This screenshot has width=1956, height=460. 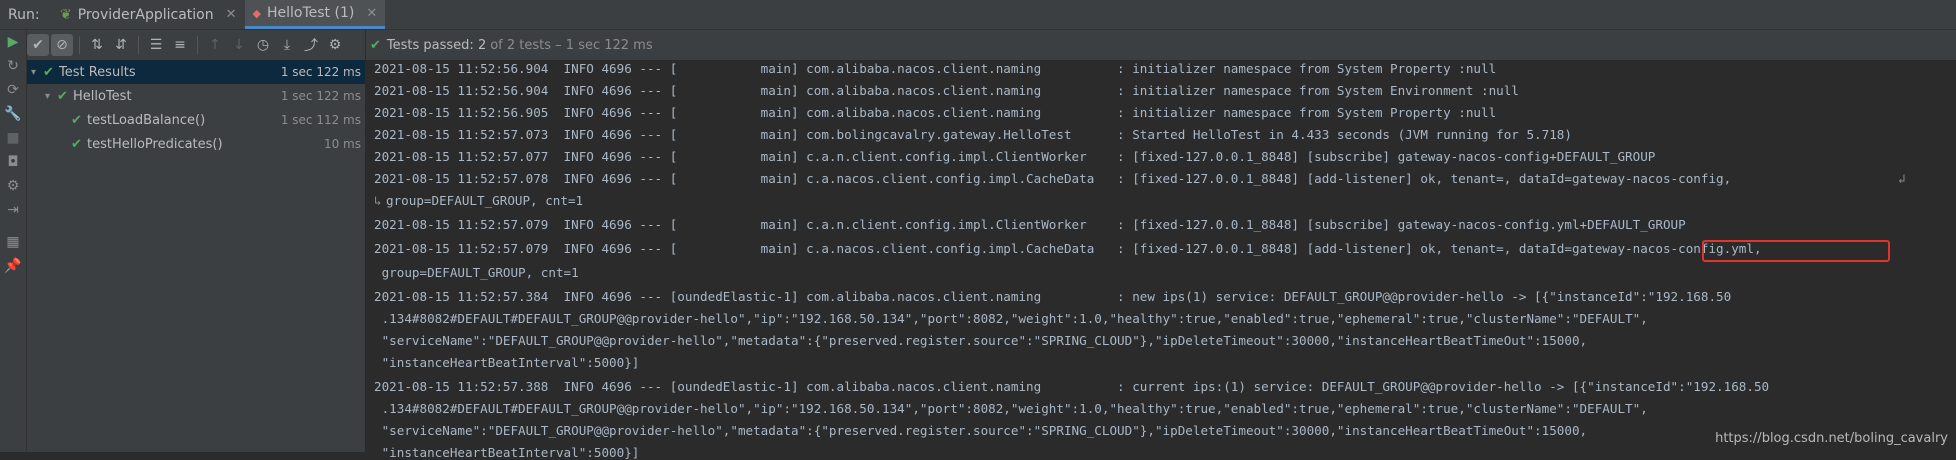 What do you see at coordinates (342, 144) in the screenshot?
I see `tree-row-duration: 10 ms` at bounding box center [342, 144].